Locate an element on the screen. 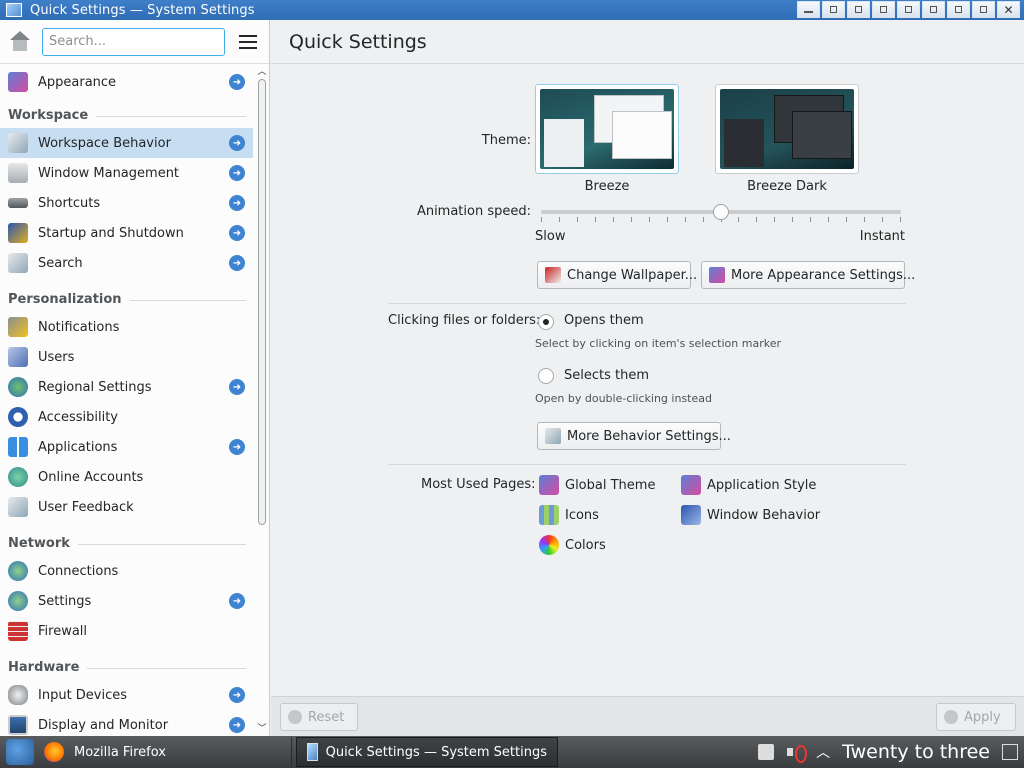 This screenshot has width=1024, height=768. apply-button: Apply is located at coordinates (976, 717).